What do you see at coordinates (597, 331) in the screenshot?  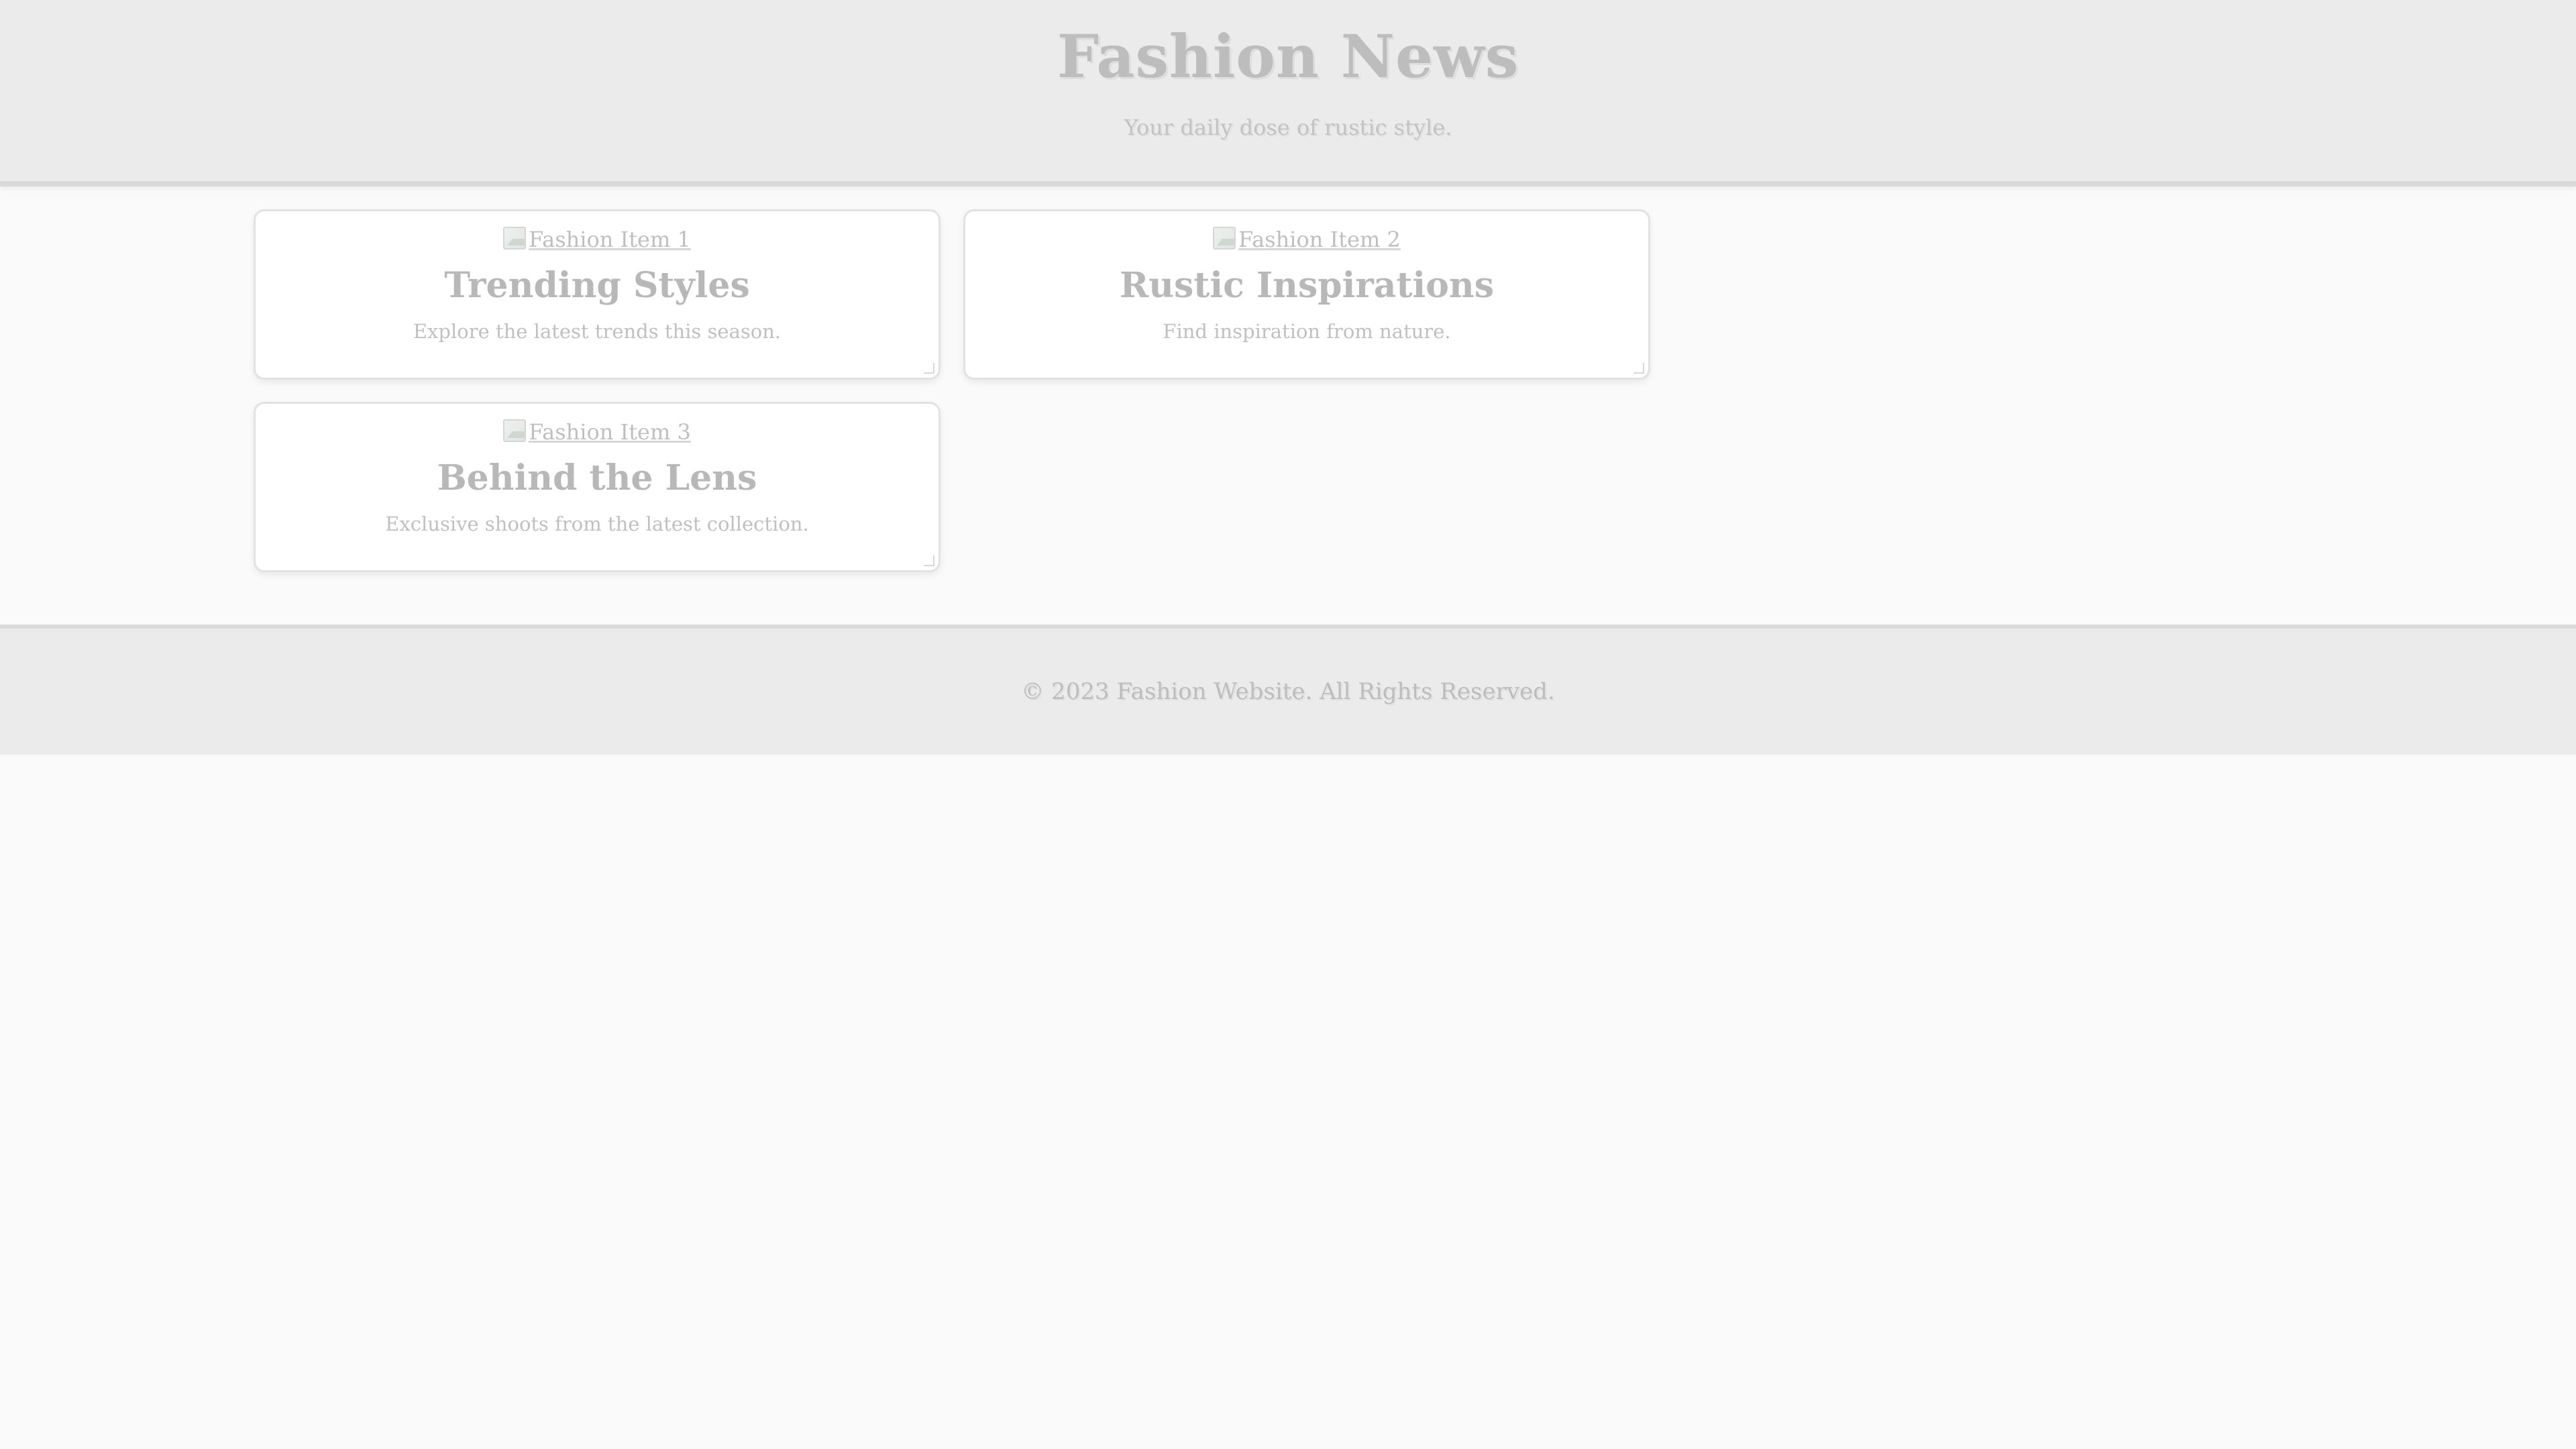 I see `article-description: Explore the latest trends this season.` at bounding box center [597, 331].